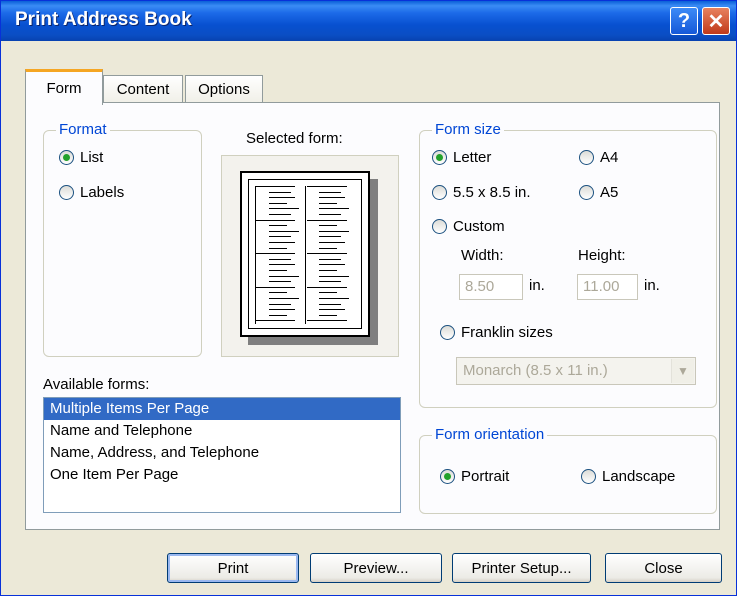  I want to click on size-a5-radio: A5, so click(598, 192).